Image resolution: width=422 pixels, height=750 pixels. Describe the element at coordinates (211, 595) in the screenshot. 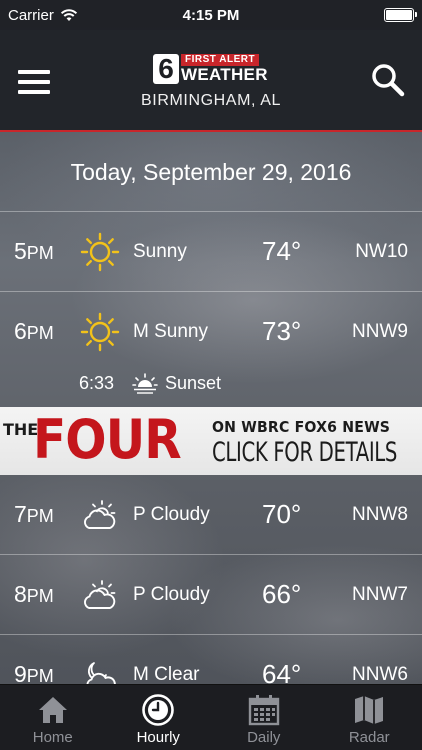

I see `hour-row: 8PM P Cloudy 66° NNW7` at that location.